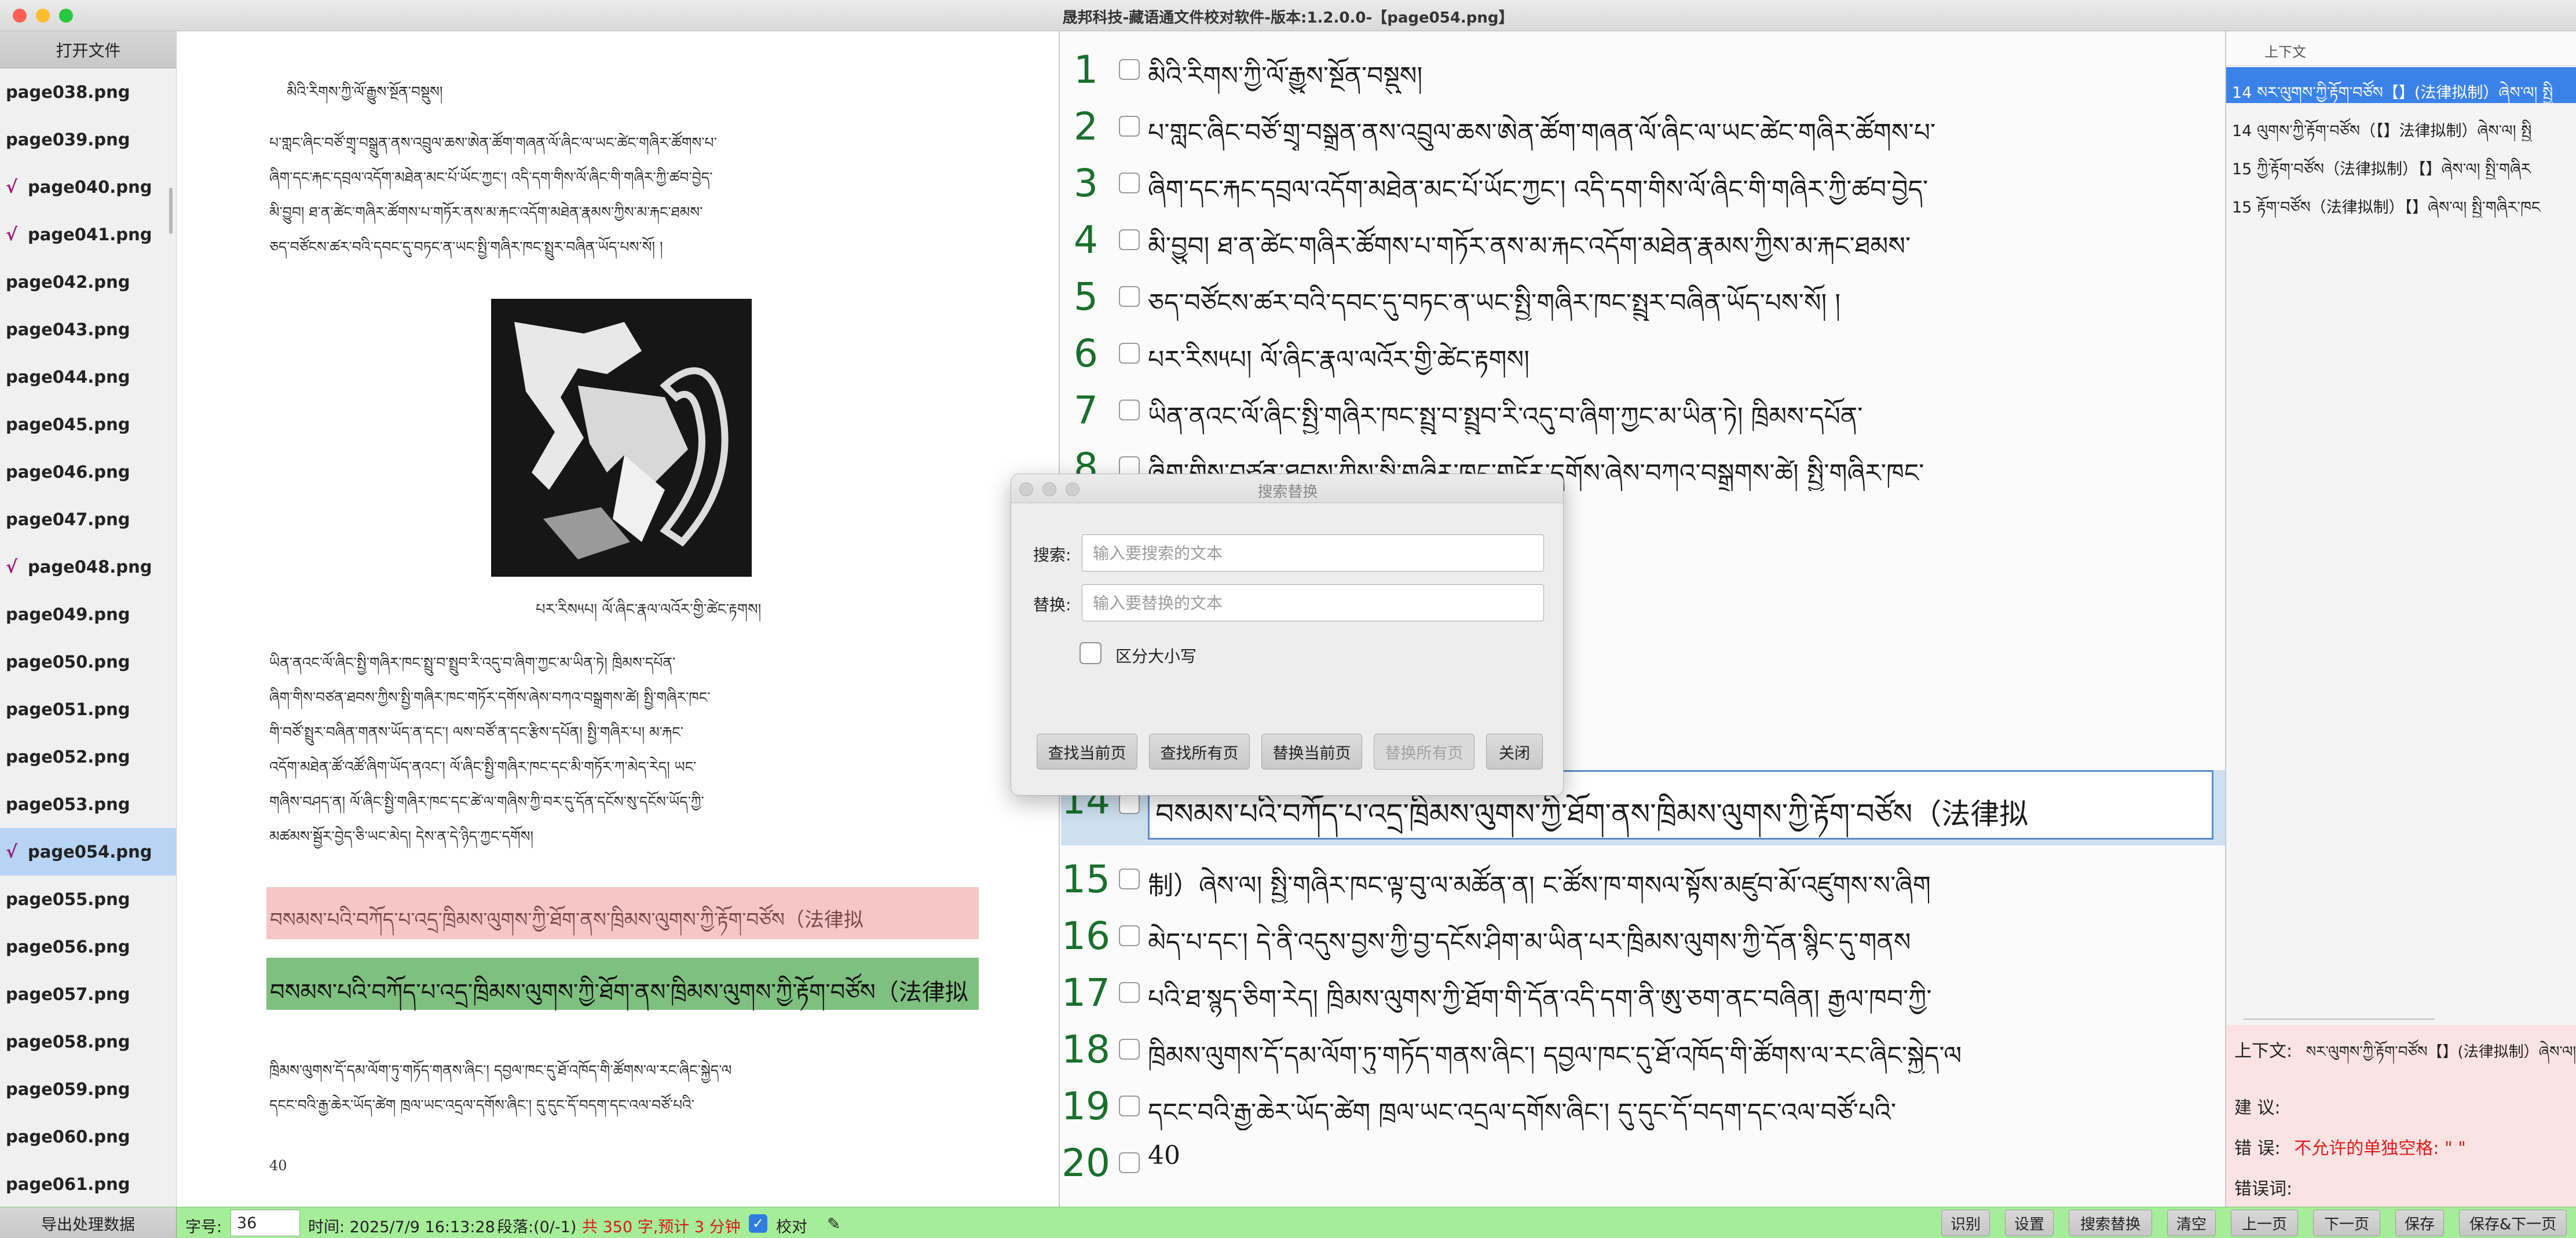 Image resolution: width=2576 pixels, height=1238 pixels. What do you see at coordinates (68, 329) in the screenshot?
I see `file-item-label: page043.png` at bounding box center [68, 329].